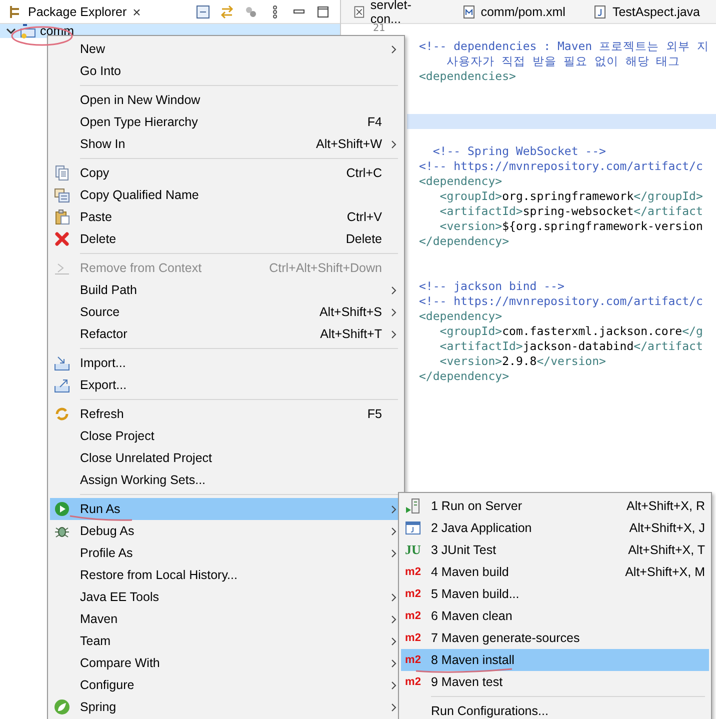 Image resolution: width=716 pixels, height=719 pixels. What do you see at coordinates (226, 553) in the screenshot?
I see `menu-item: Profile As` at bounding box center [226, 553].